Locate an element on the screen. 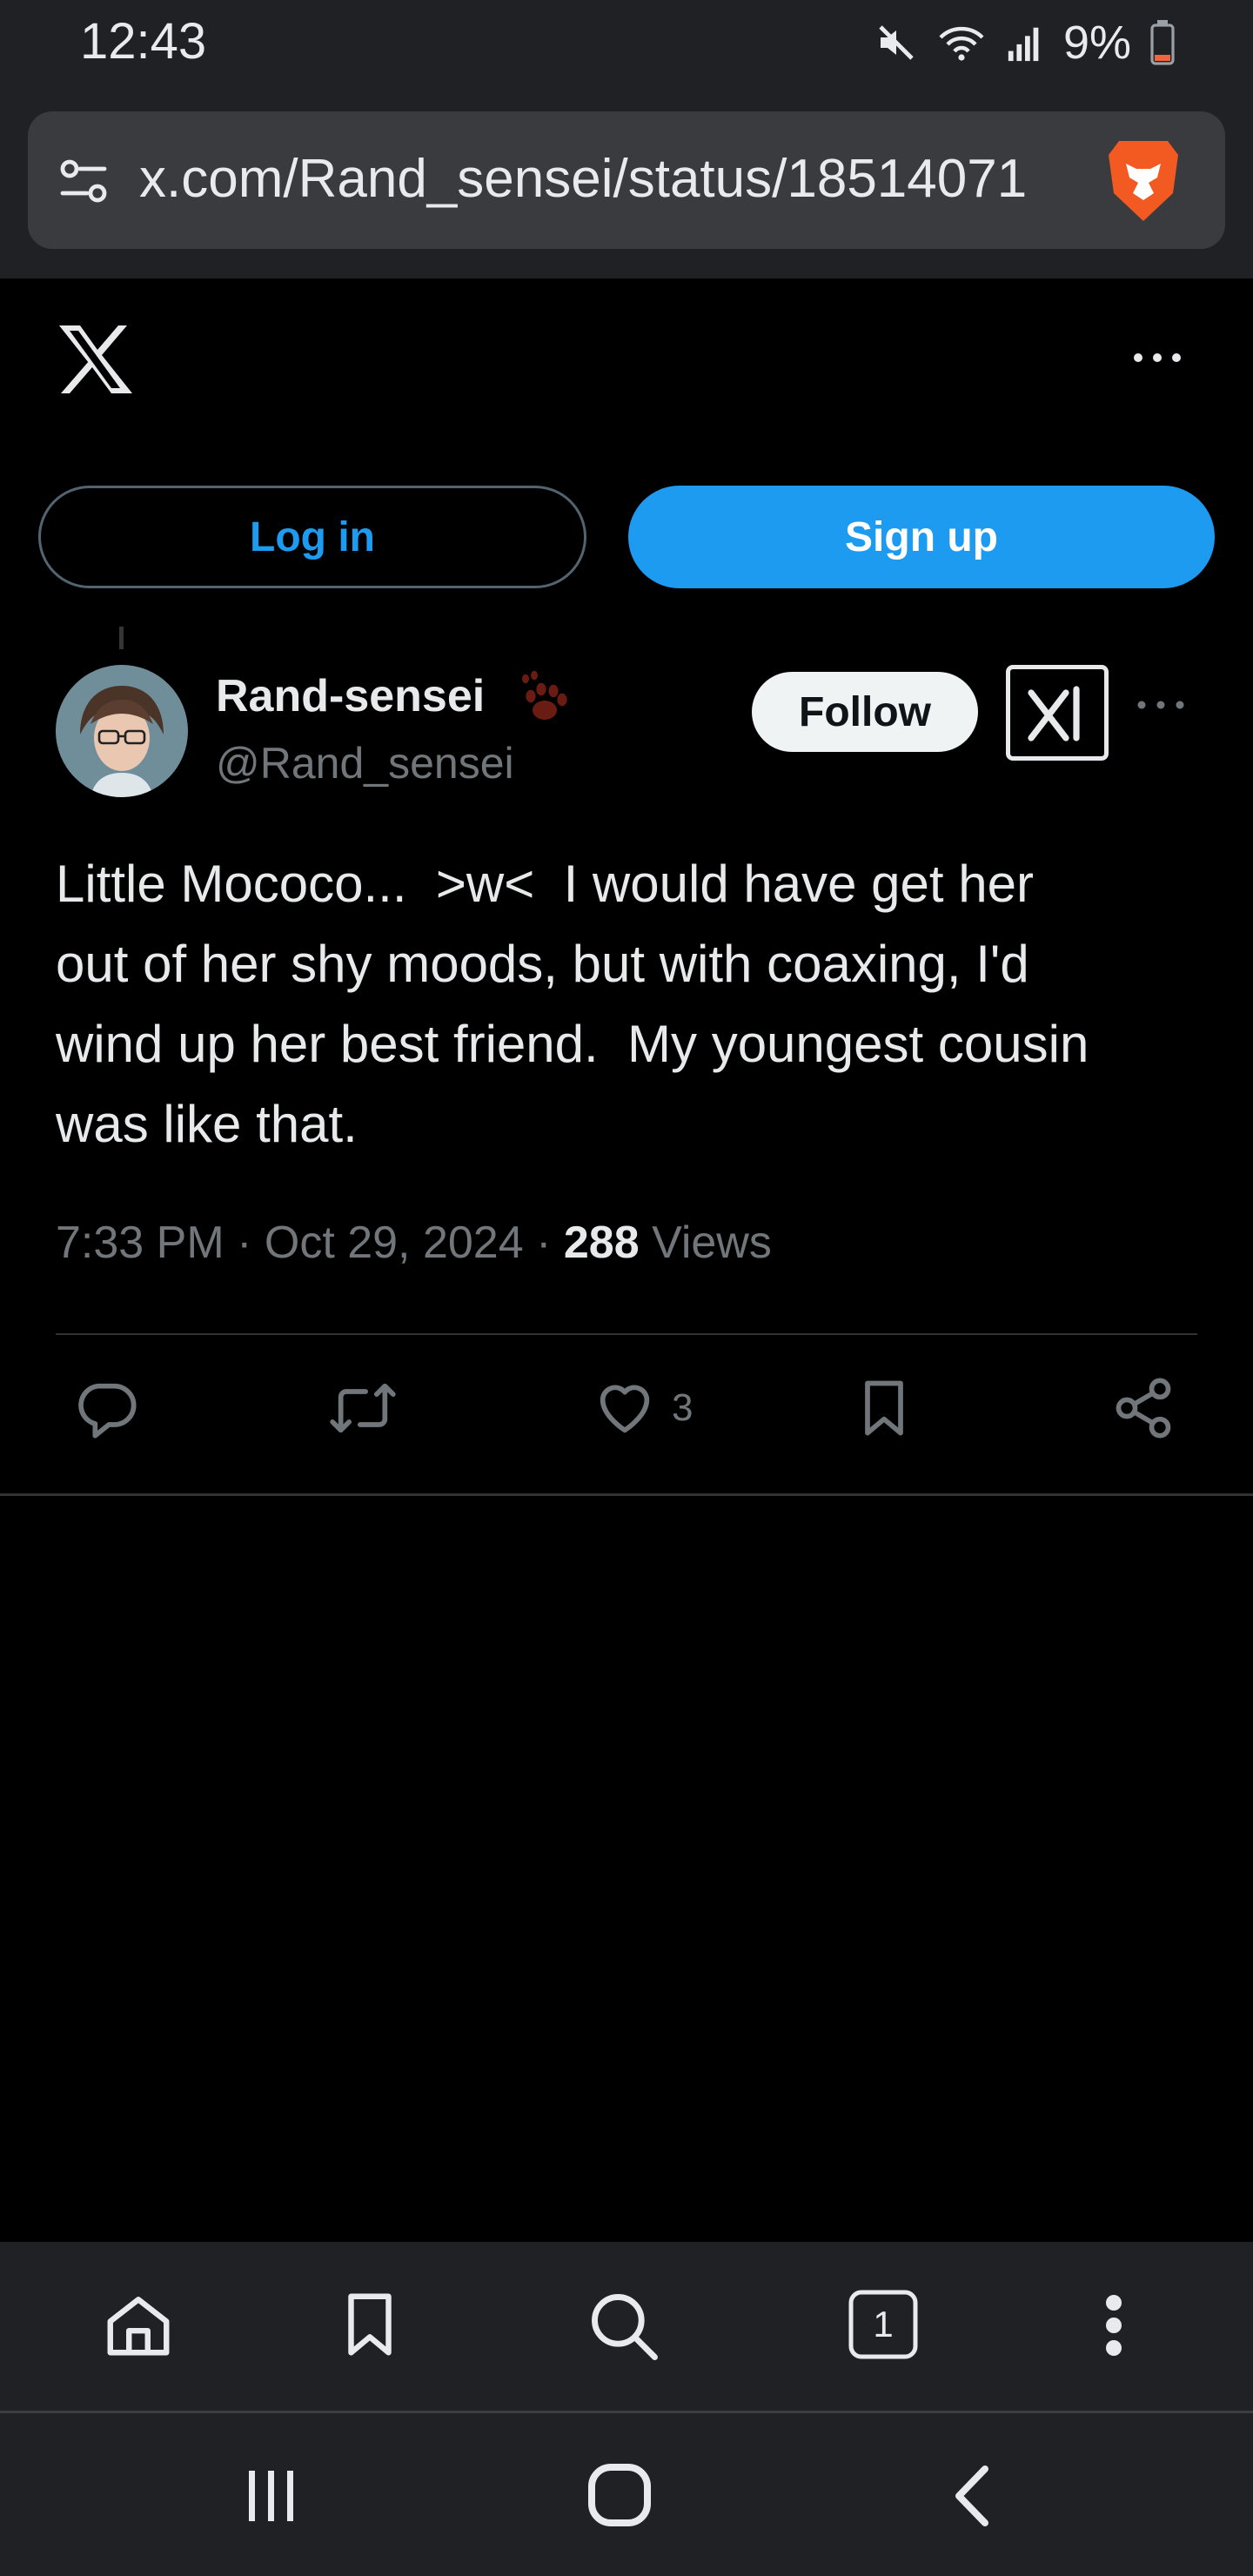 The image size is (1253, 2576). browser-toolbar: 1 is located at coordinates (626, 2327).